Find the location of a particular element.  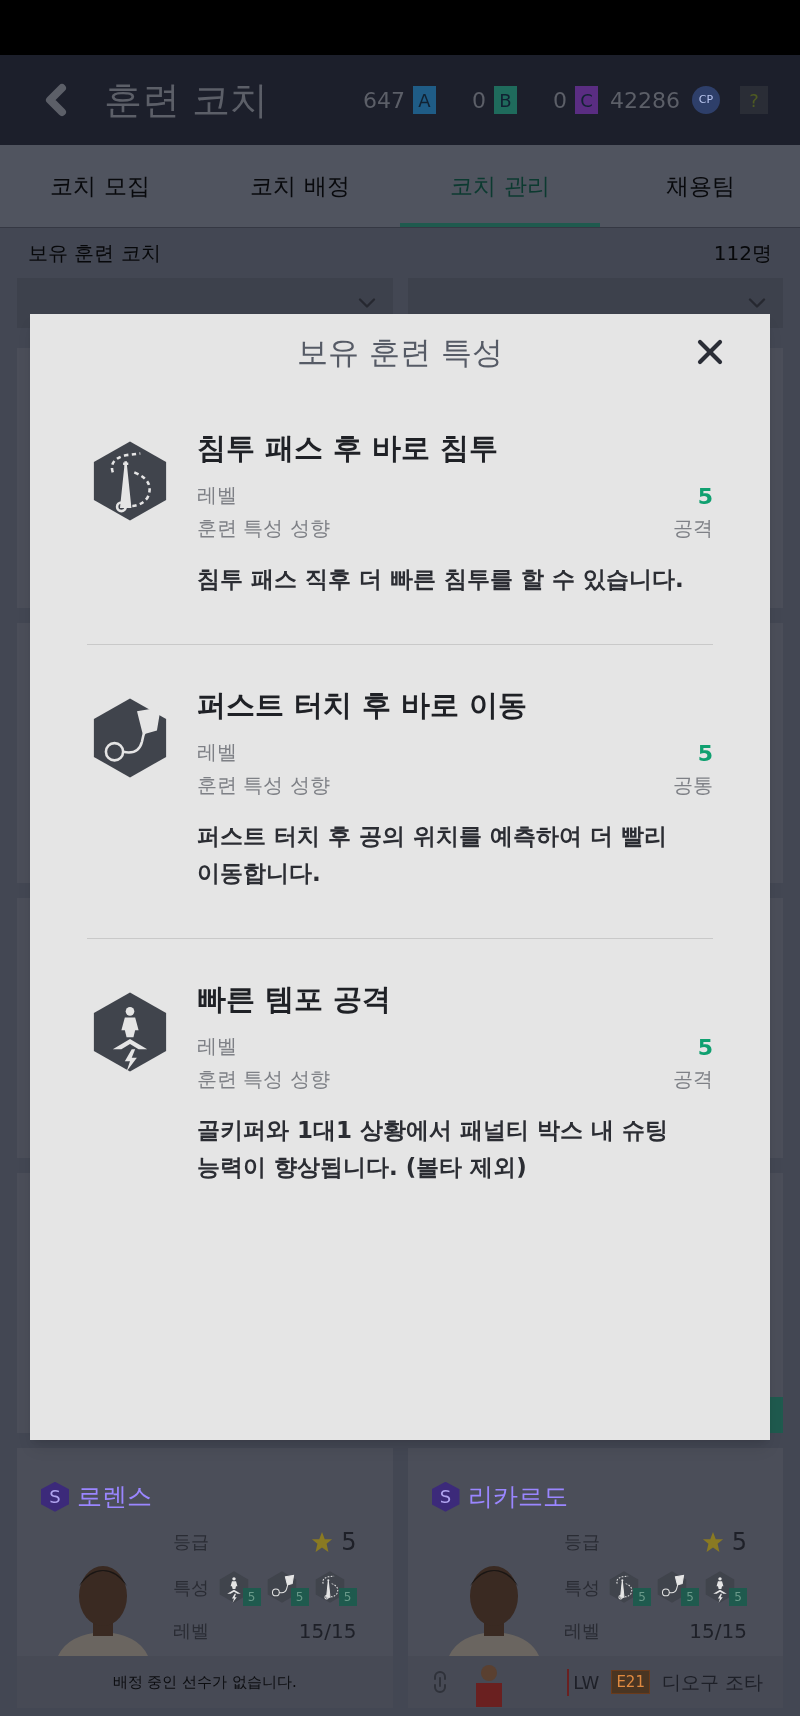

tab: 코치 관리 is located at coordinates (500, 186).